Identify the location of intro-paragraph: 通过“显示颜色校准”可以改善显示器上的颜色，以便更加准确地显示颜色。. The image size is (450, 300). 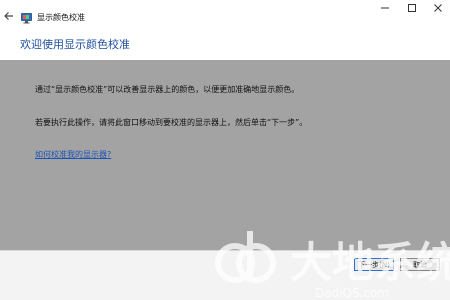
(167, 89).